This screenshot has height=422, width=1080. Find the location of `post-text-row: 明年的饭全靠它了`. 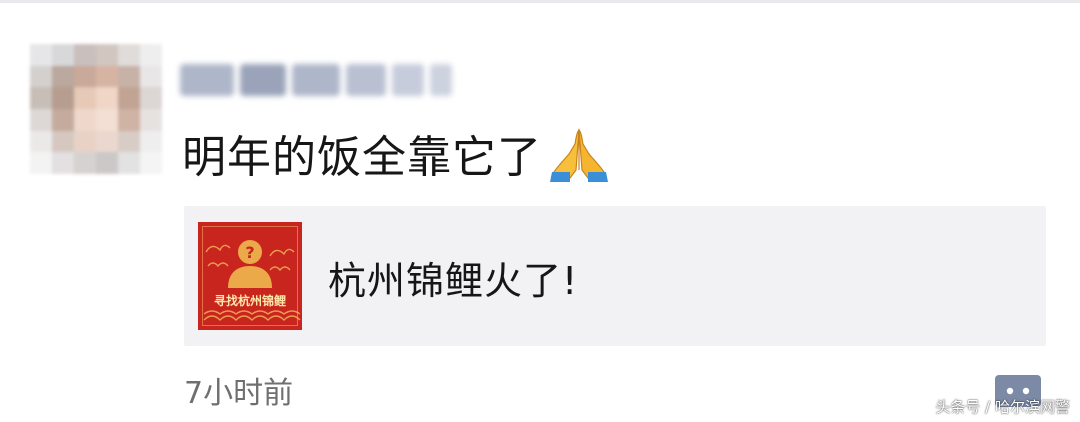

post-text-row: 明年的饭全靠它了 is located at coordinates (396, 153).